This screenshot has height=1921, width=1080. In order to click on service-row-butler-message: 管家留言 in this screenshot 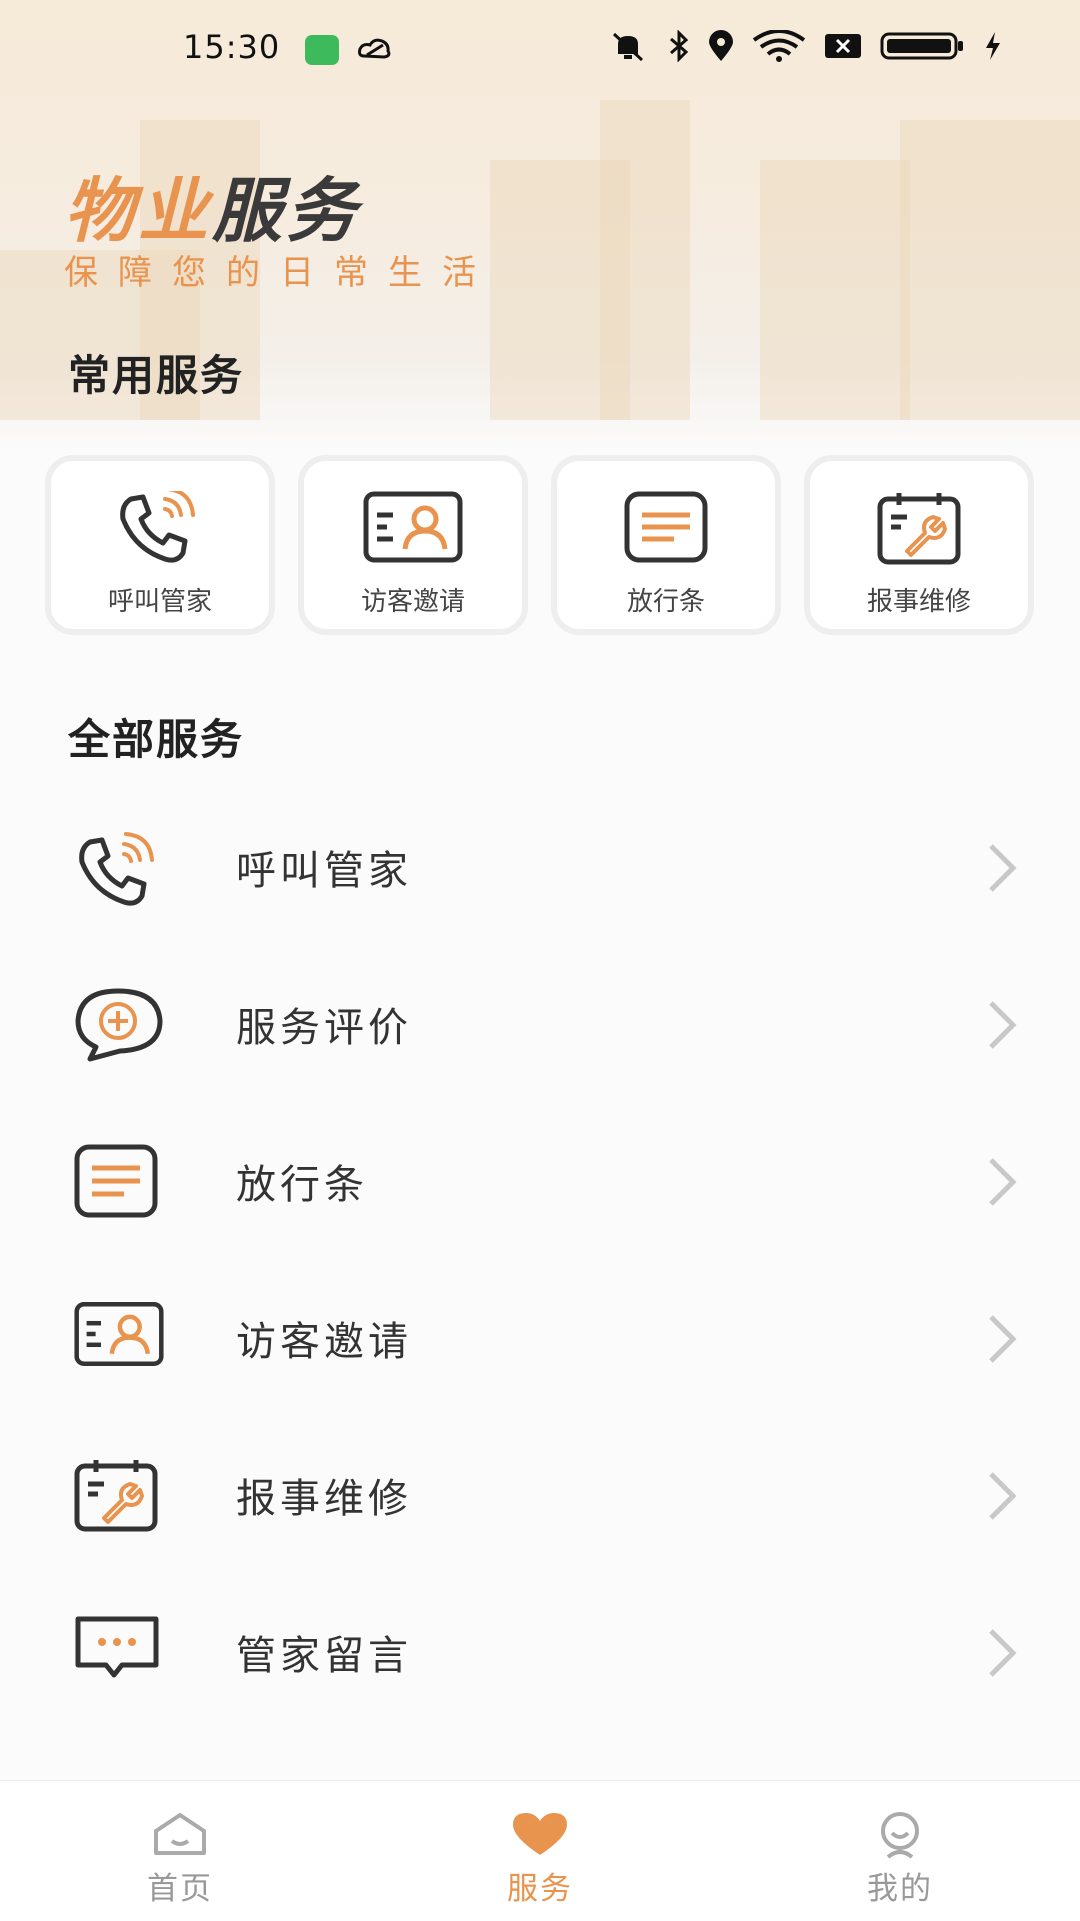, I will do `click(540, 1653)`.